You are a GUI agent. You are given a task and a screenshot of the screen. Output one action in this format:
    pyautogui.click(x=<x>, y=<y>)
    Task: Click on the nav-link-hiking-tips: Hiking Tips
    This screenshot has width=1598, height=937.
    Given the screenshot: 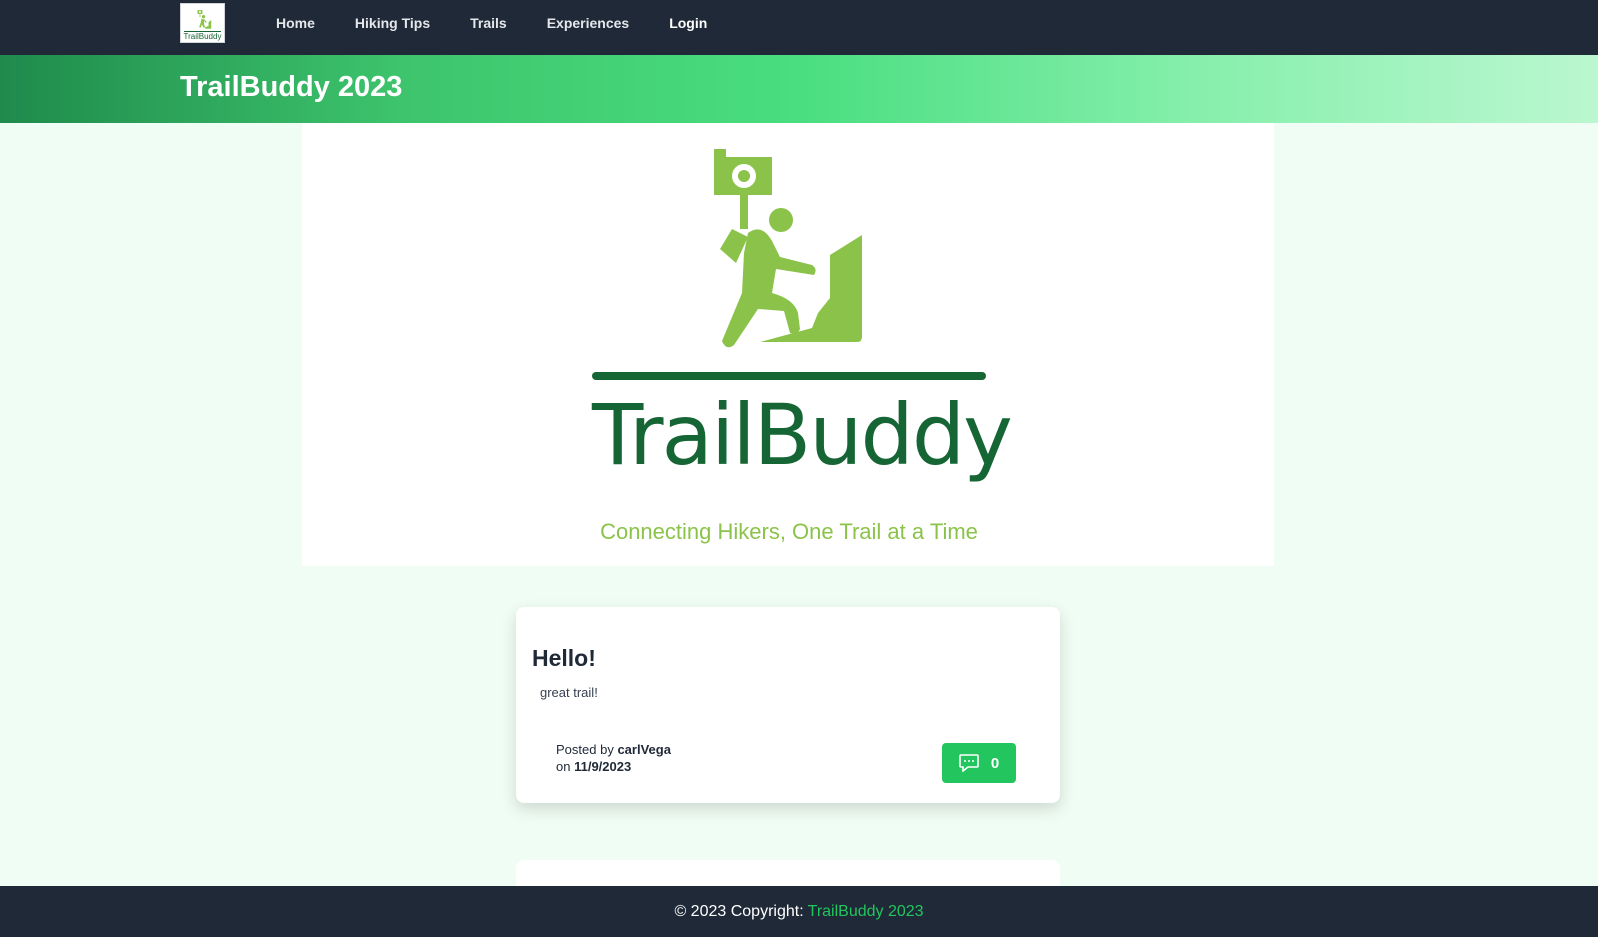 What is the action you would take?
    pyautogui.click(x=392, y=23)
    